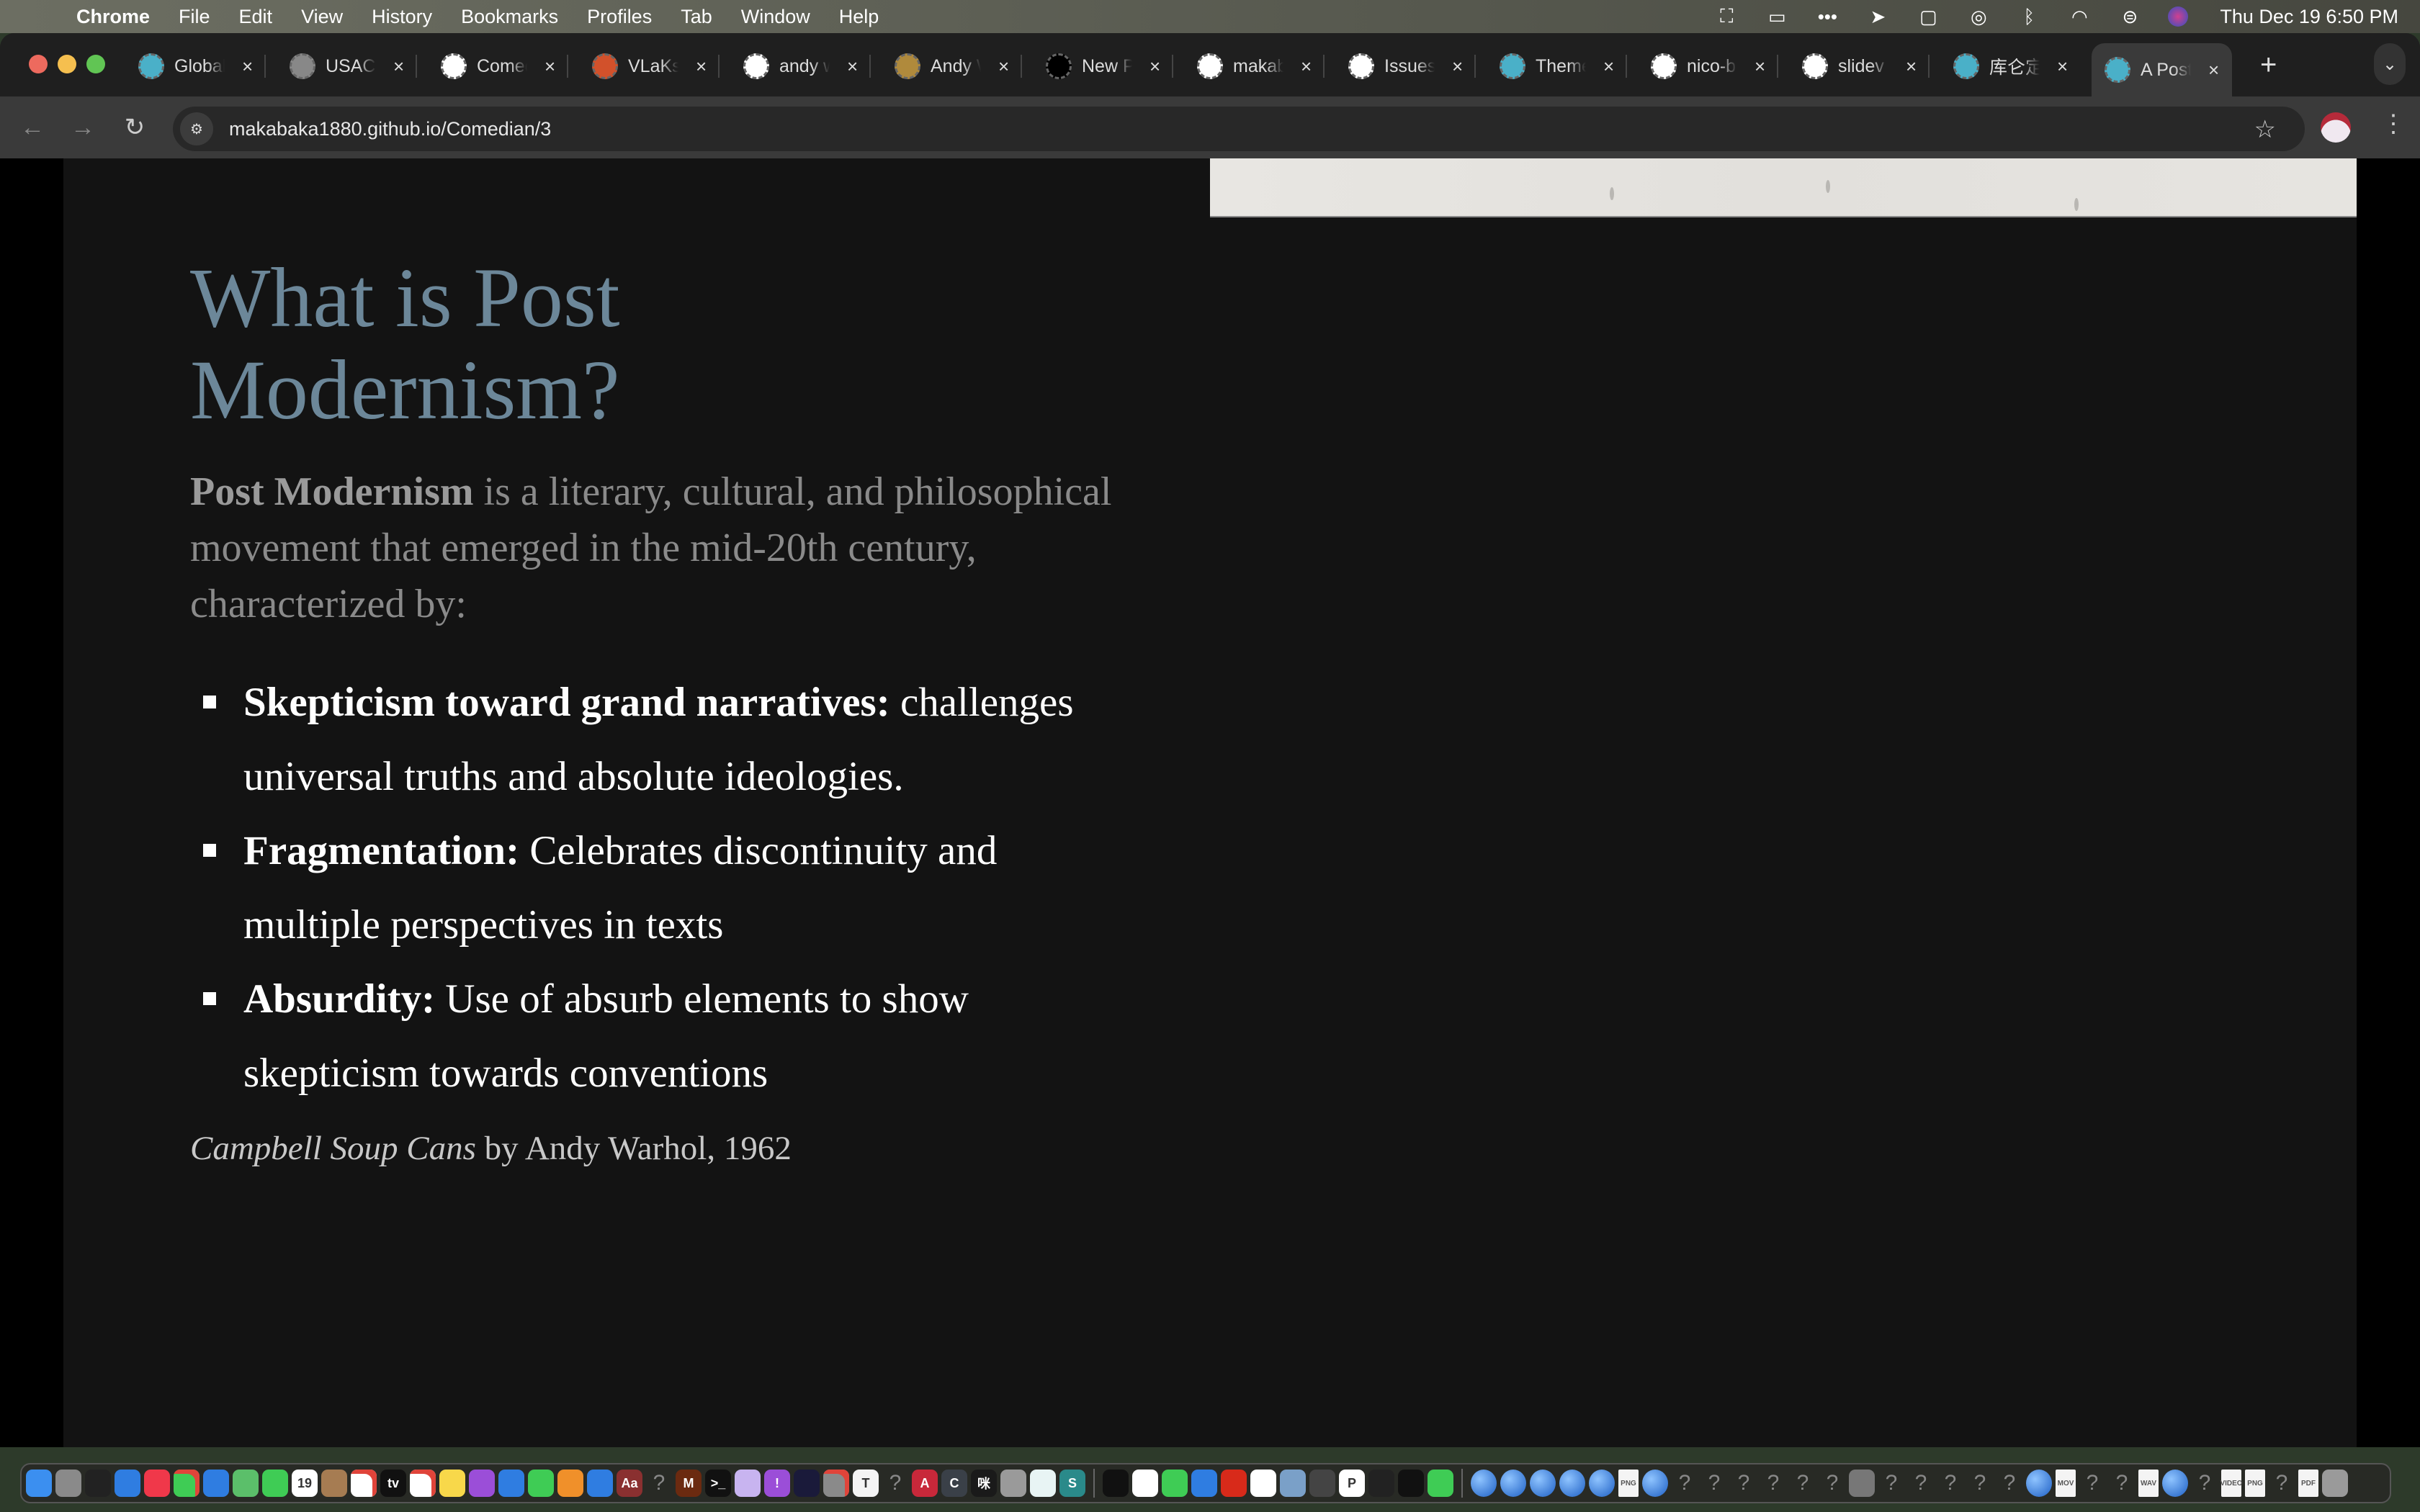 The height and width of the screenshot is (1512, 2420). I want to click on browser-tab: A Post ×, so click(2162, 69).